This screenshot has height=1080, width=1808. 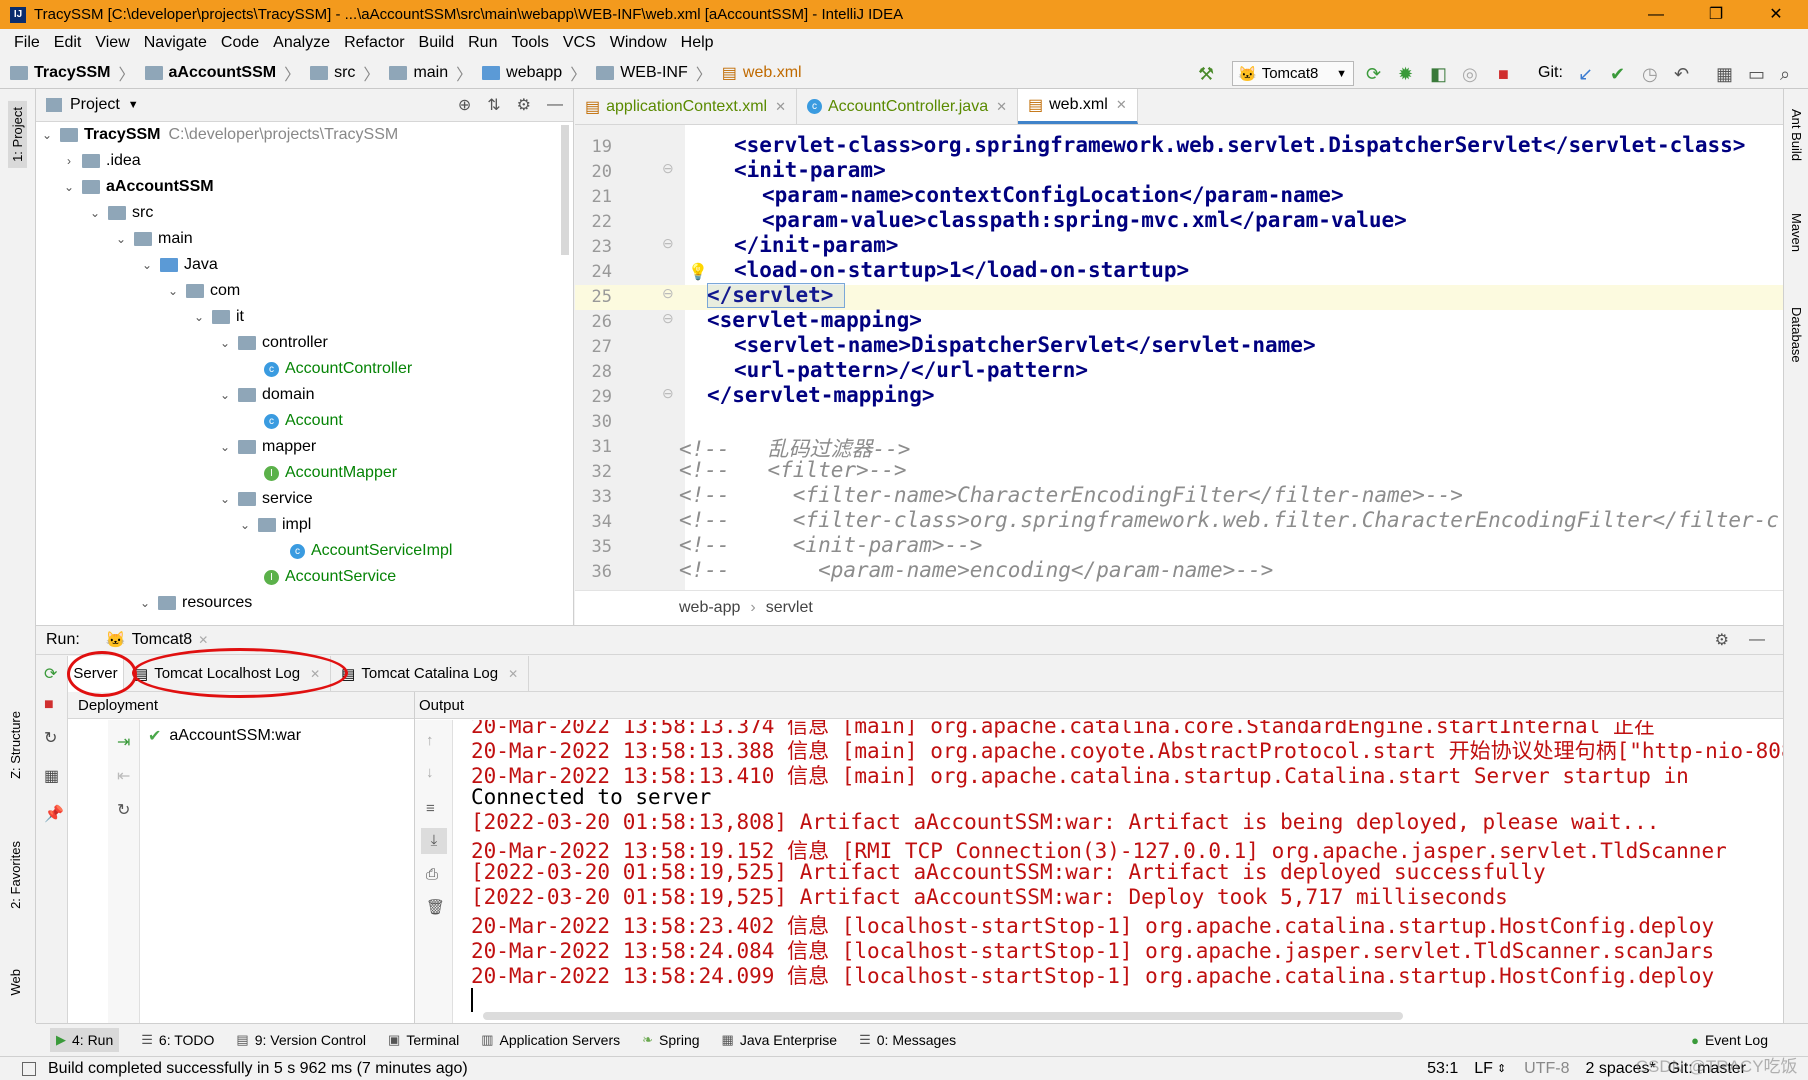 I want to click on crumb-webinf: WEB-INF 〉, so click(x=654, y=73).